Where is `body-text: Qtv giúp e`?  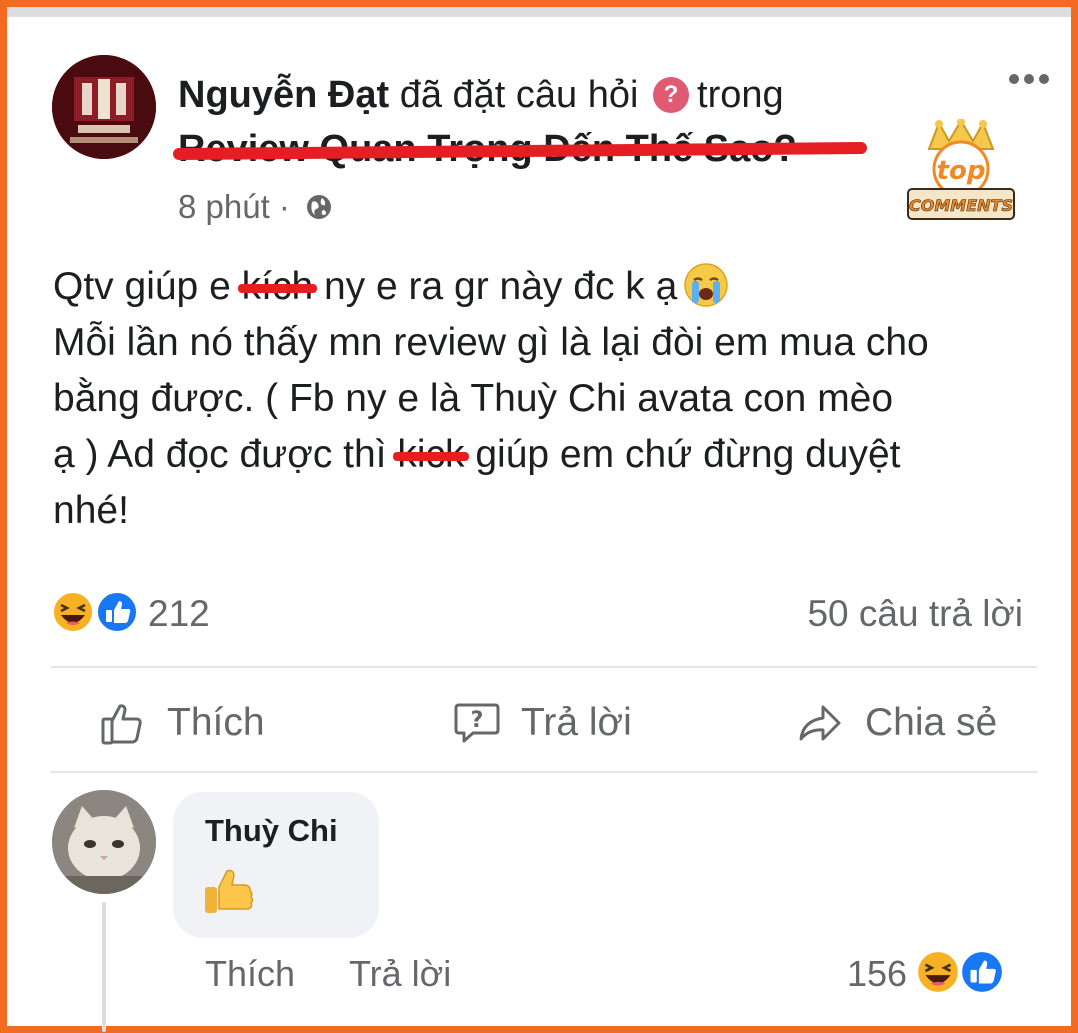
body-text: Qtv giúp e is located at coordinates (147, 286).